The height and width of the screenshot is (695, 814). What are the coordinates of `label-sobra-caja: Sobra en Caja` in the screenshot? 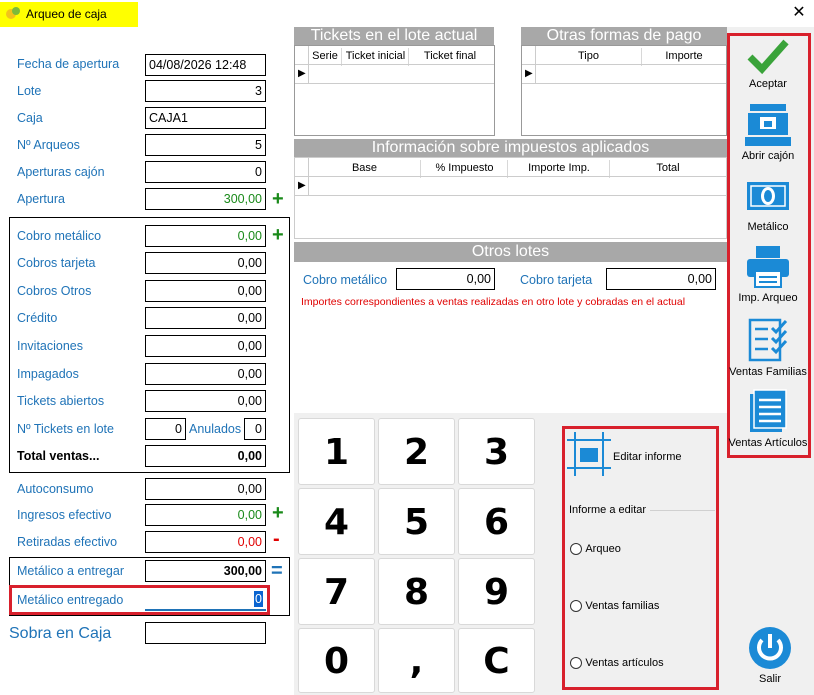 It's located at (60, 633).